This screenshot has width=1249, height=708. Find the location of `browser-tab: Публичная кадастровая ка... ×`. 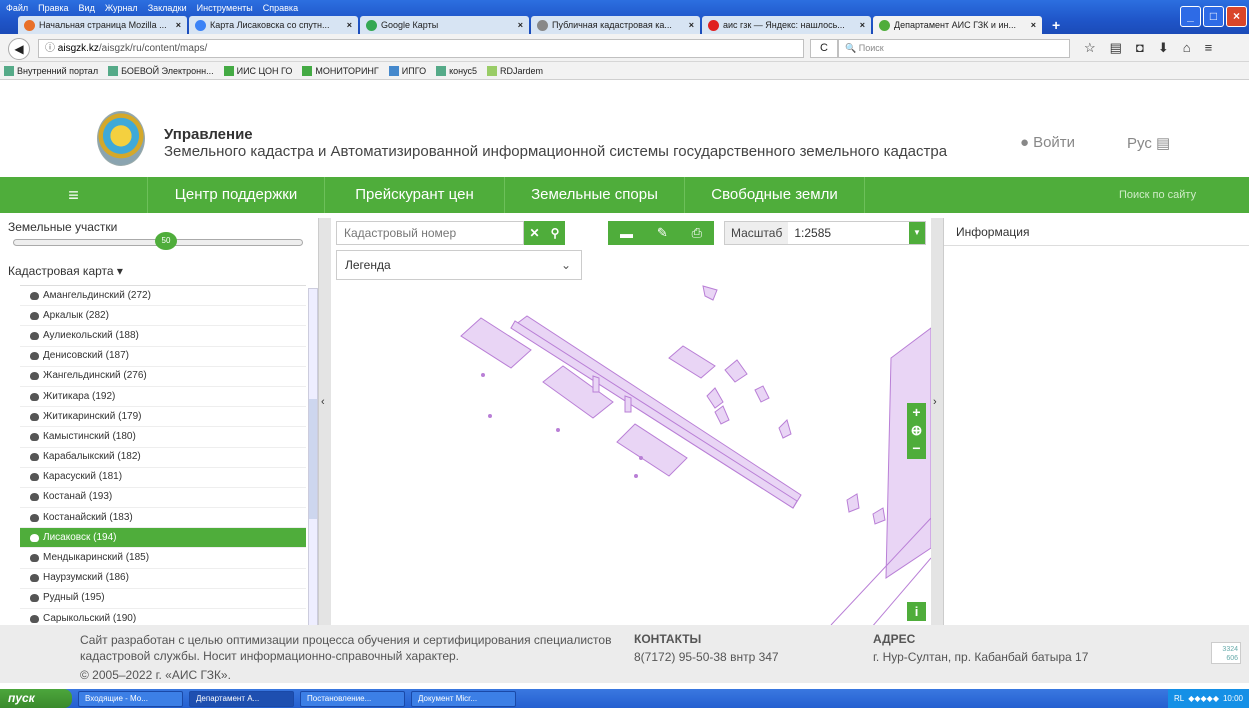

browser-tab: Публичная кадастровая ка... × is located at coordinates (615, 25).